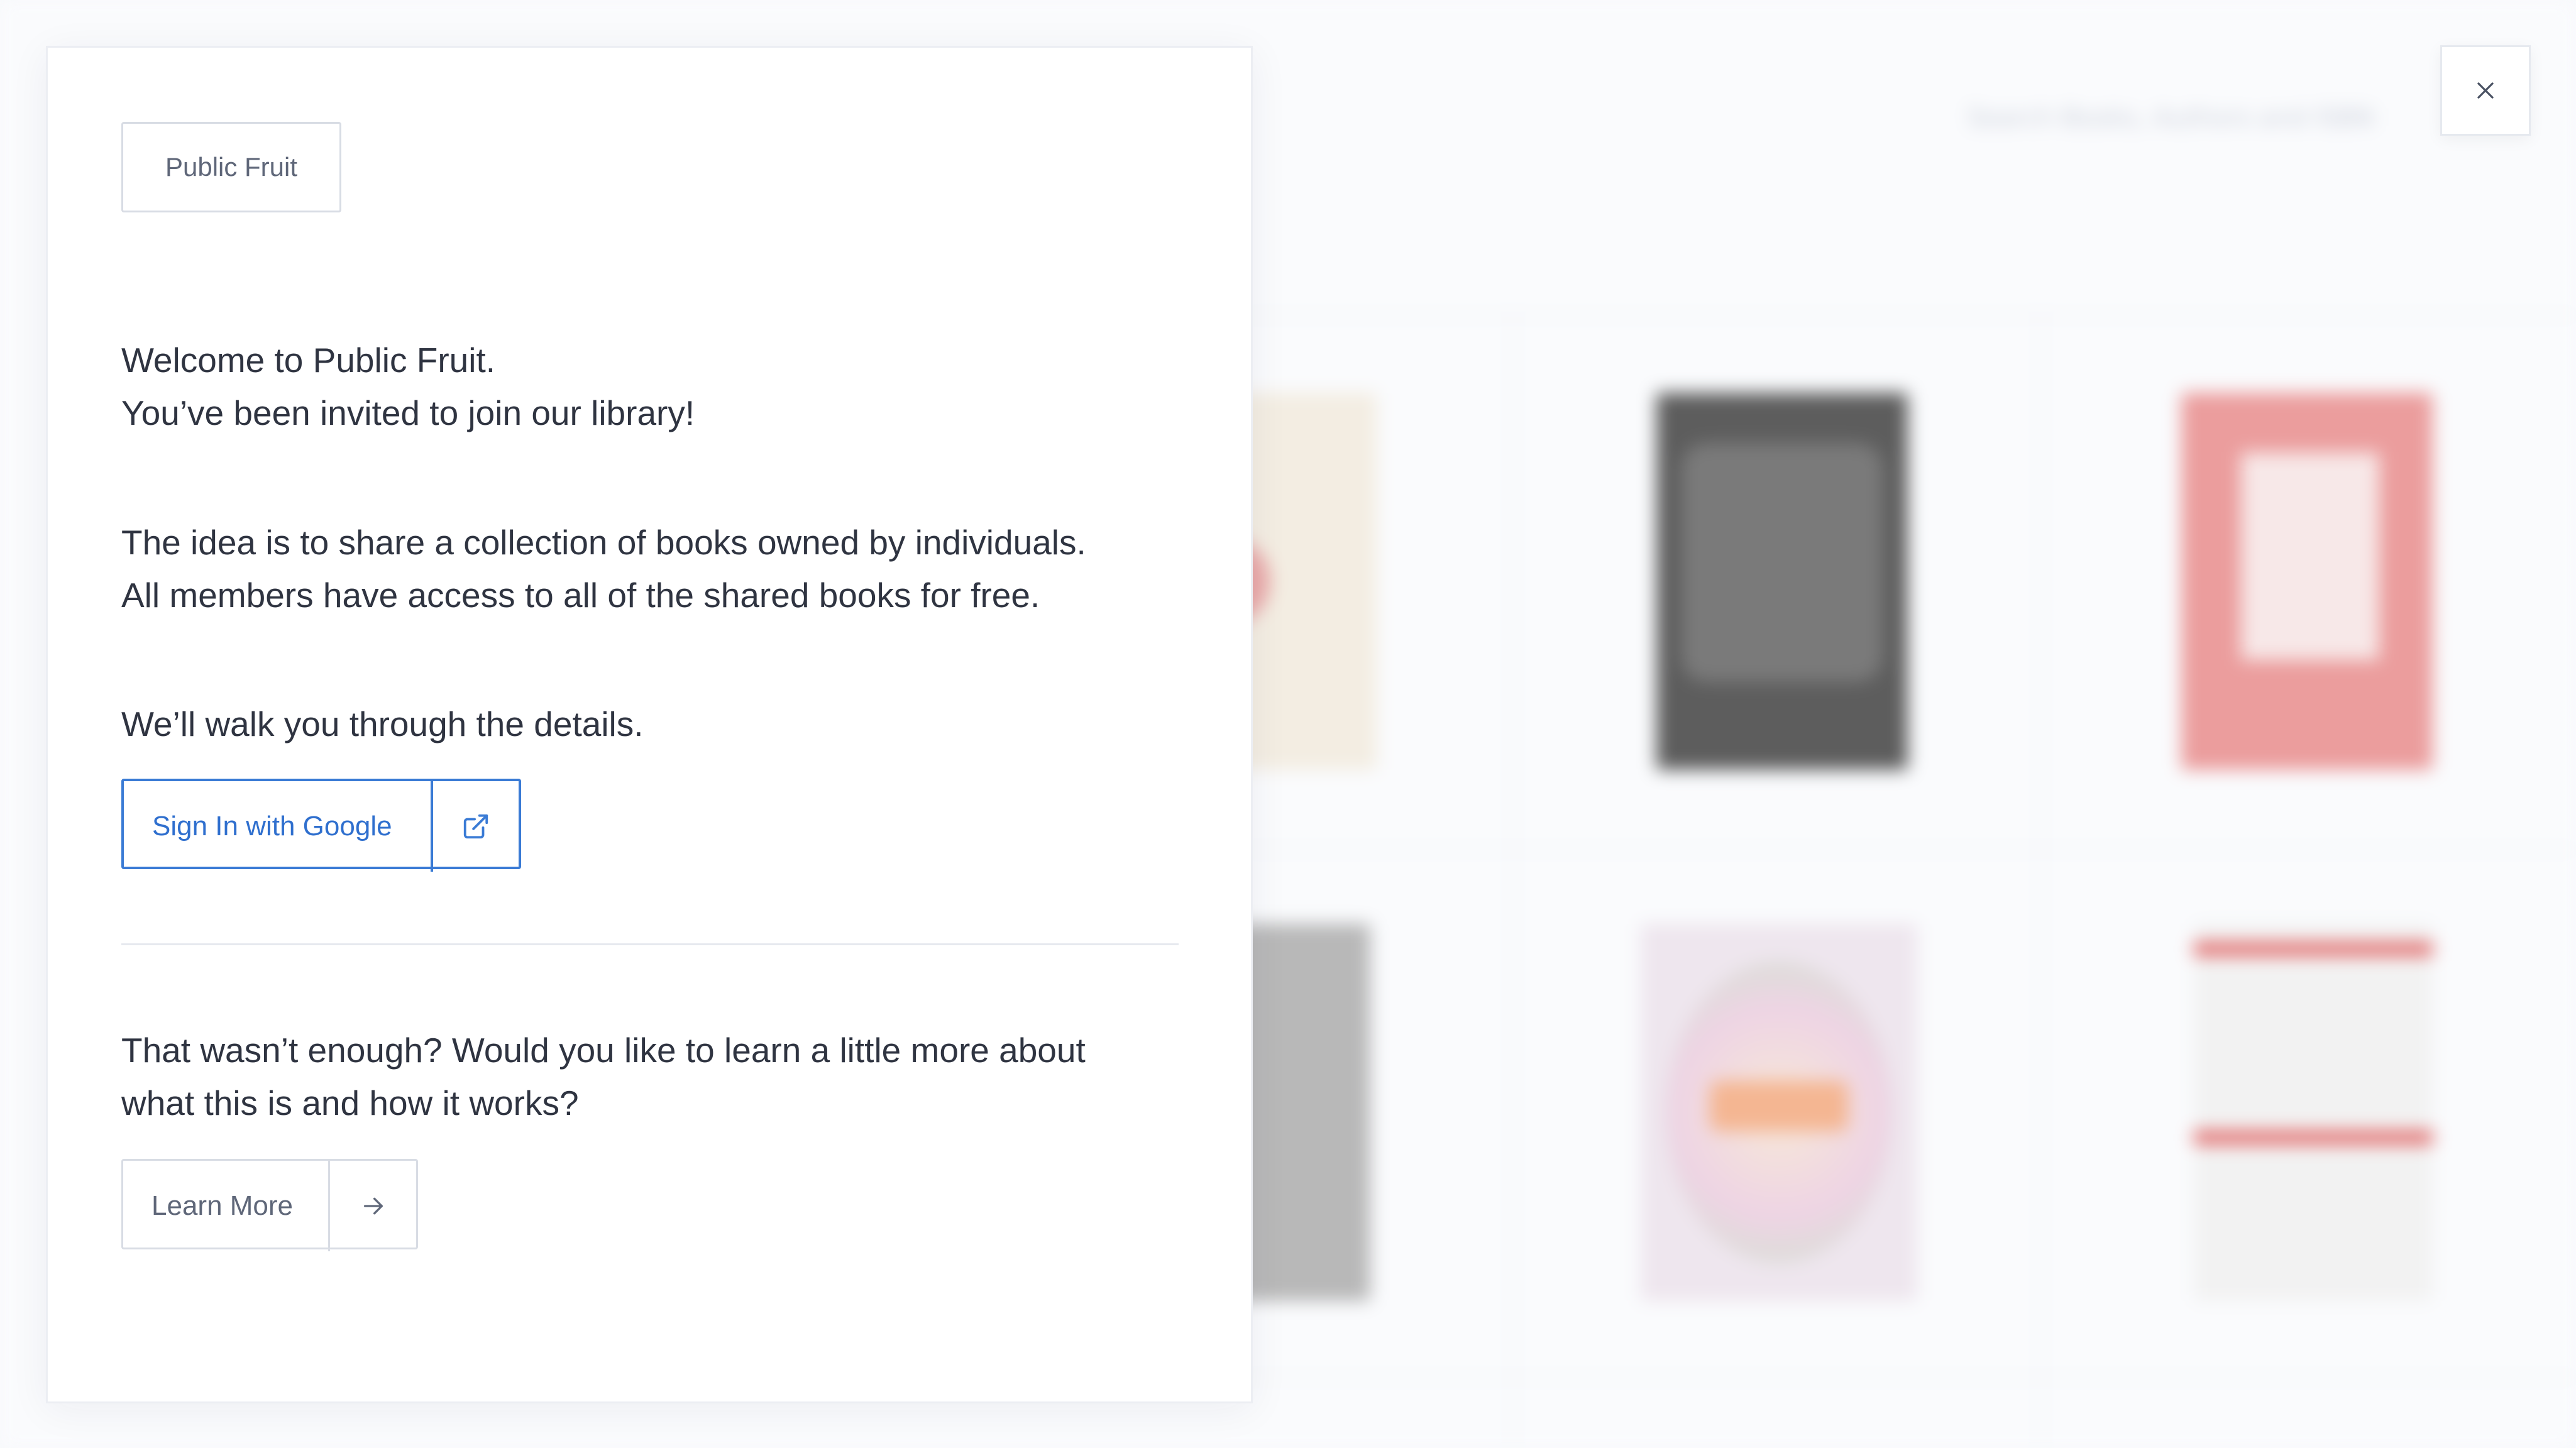  Describe the element at coordinates (2171, 118) in the screenshot. I see `background-search-placeholder: Search Books, Authors and ISBN` at that location.